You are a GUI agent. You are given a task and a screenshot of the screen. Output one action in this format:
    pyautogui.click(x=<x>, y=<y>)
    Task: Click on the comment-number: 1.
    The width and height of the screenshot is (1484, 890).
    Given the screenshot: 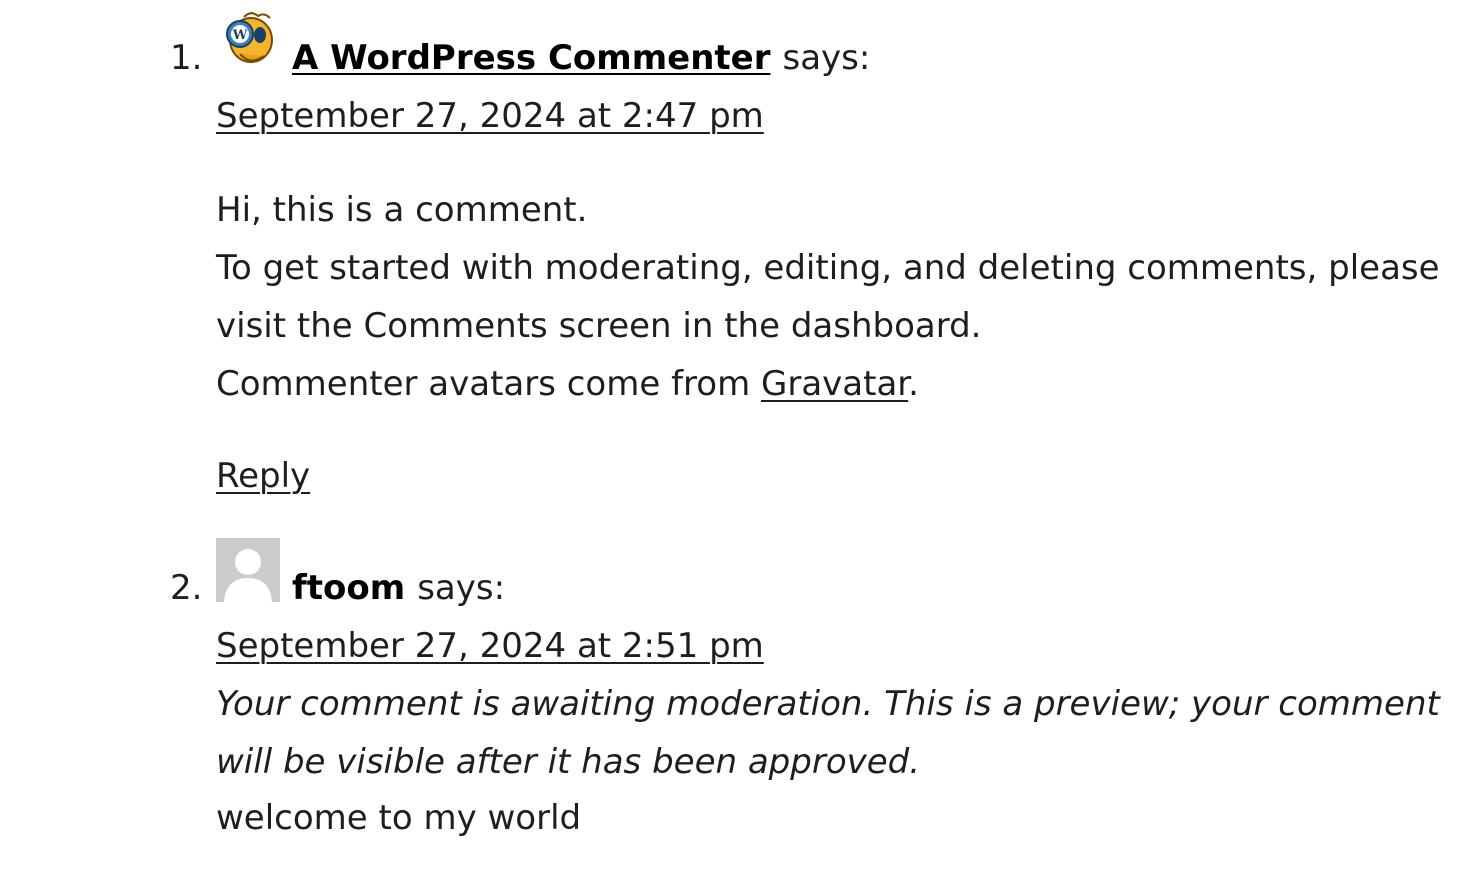 What is the action you would take?
    pyautogui.click(x=186, y=58)
    